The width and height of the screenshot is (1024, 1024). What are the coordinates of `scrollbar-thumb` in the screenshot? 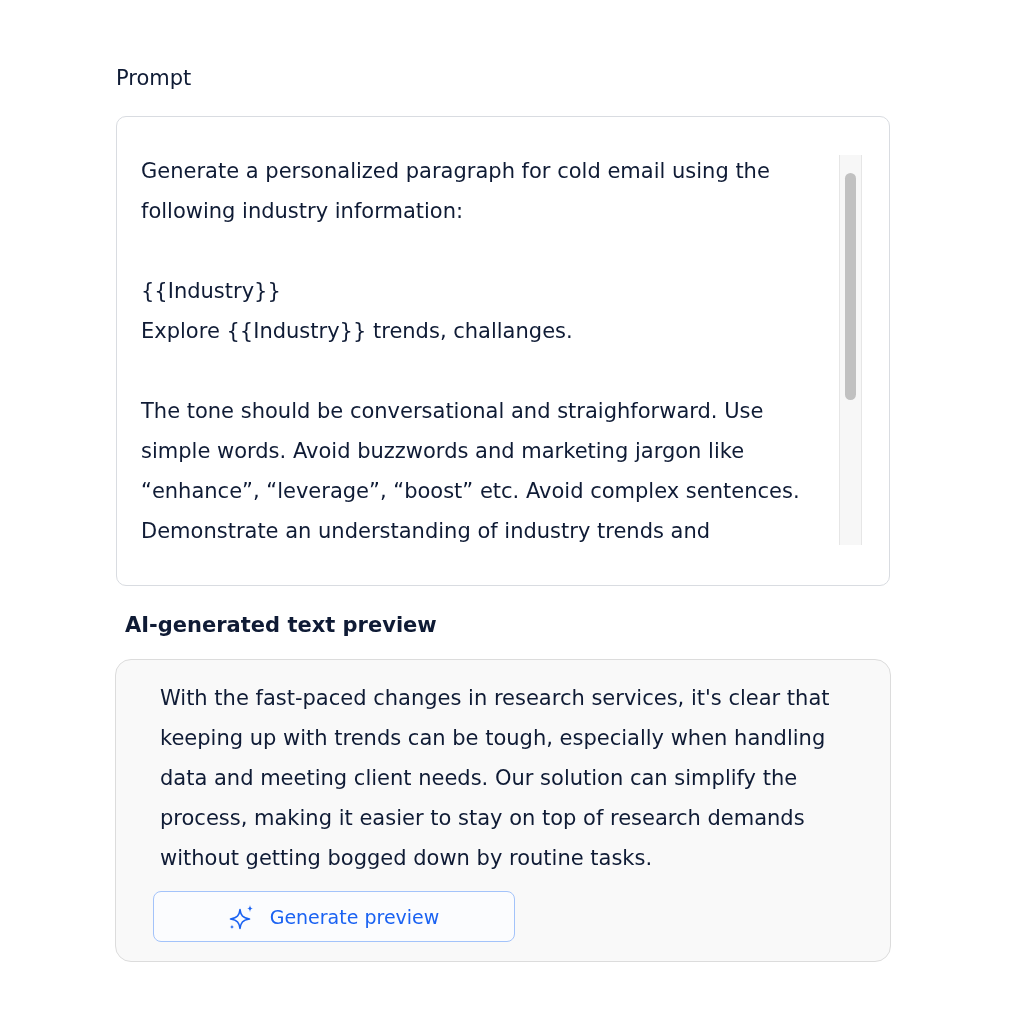 It's located at (850, 286).